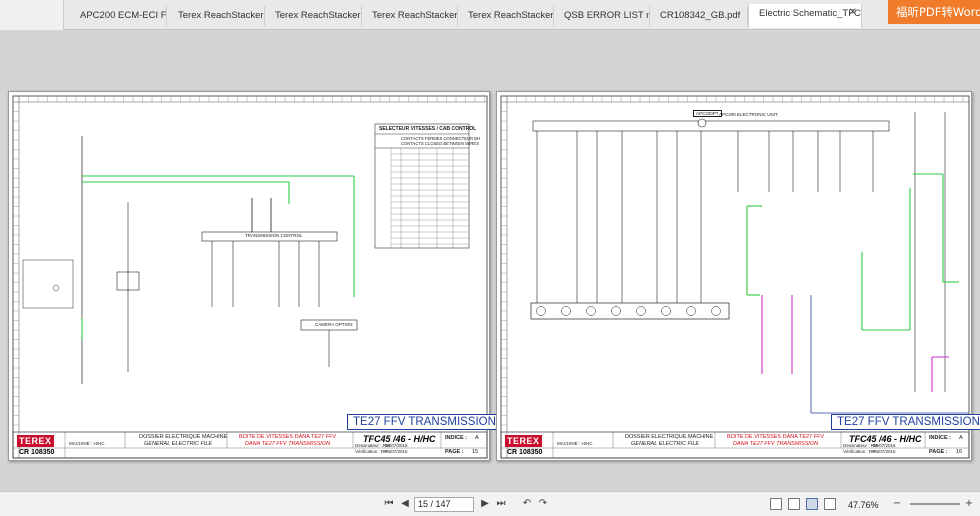 The width and height of the screenshot is (980, 516). What do you see at coordinates (440, 143) in the screenshot?
I see `selector-sub2: CONTACTS CLOSED BETWEEN WIRES` at bounding box center [440, 143].